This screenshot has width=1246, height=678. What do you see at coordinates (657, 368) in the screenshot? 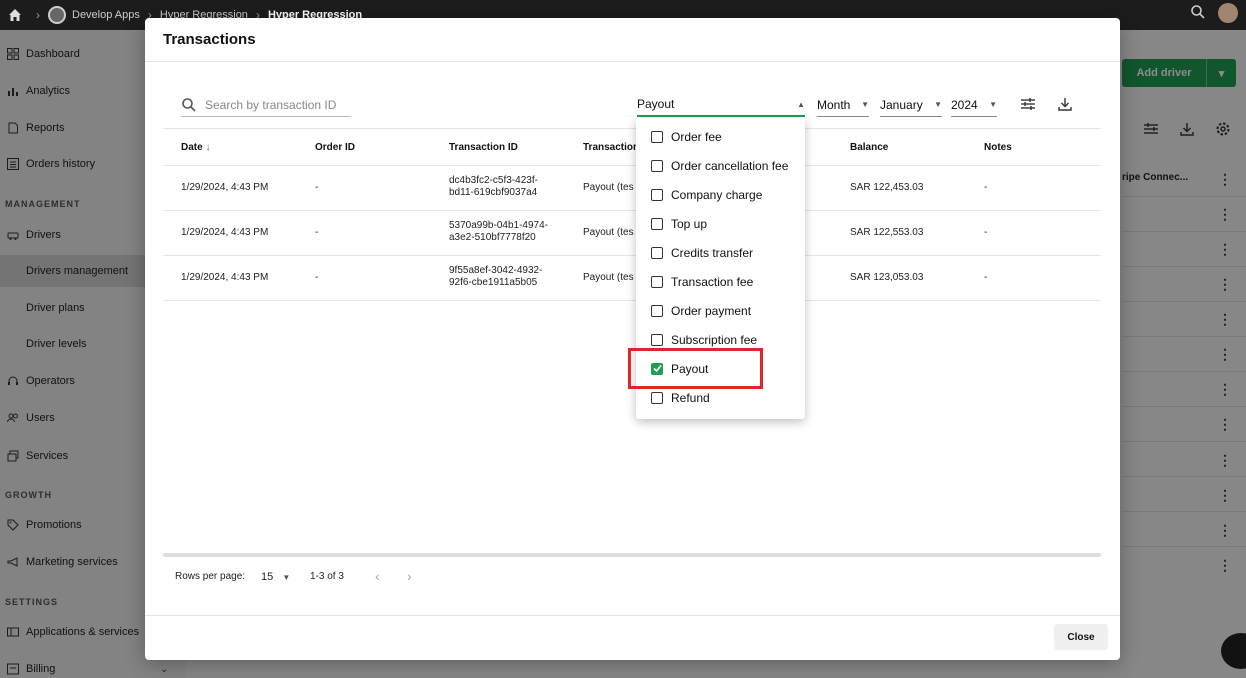
I see `checkbox-checked-icon` at bounding box center [657, 368].